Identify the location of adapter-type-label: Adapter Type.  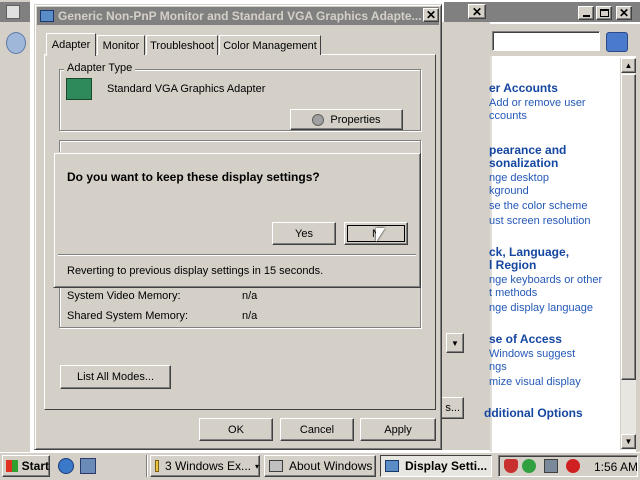
(100, 68).